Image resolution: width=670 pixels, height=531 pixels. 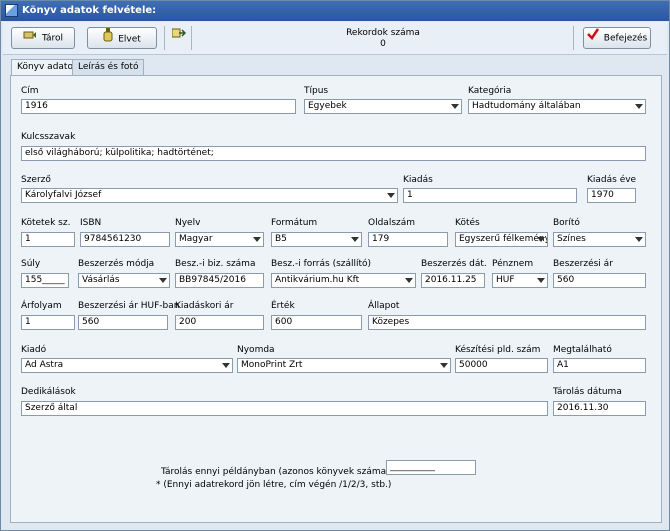 I want to click on beszerzes-modja-label: Beszerzés módja, so click(x=116, y=264).